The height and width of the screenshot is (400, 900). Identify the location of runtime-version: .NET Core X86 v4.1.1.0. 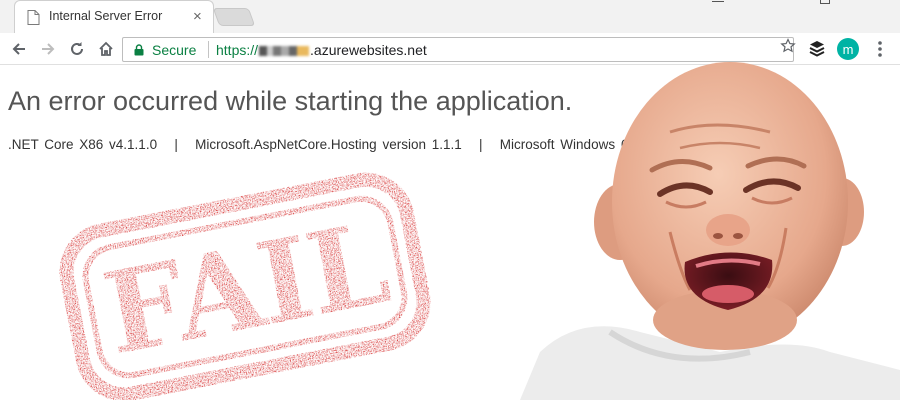
(83, 144).